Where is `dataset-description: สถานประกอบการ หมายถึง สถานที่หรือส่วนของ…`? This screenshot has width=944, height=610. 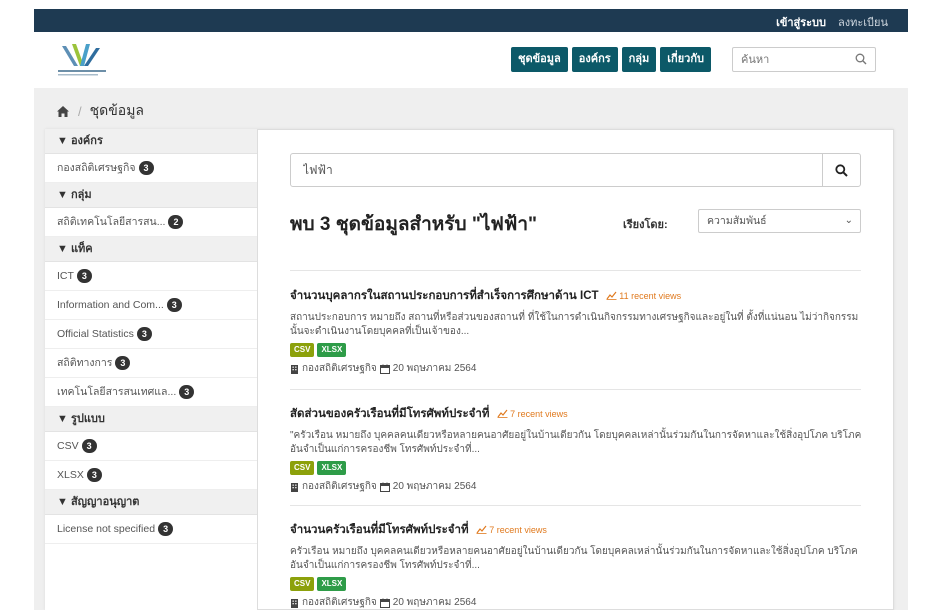
dataset-description: สถานประกอบการ หมายถึง สถานที่หรือส่วนของ… is located at coordinates (574, 324).